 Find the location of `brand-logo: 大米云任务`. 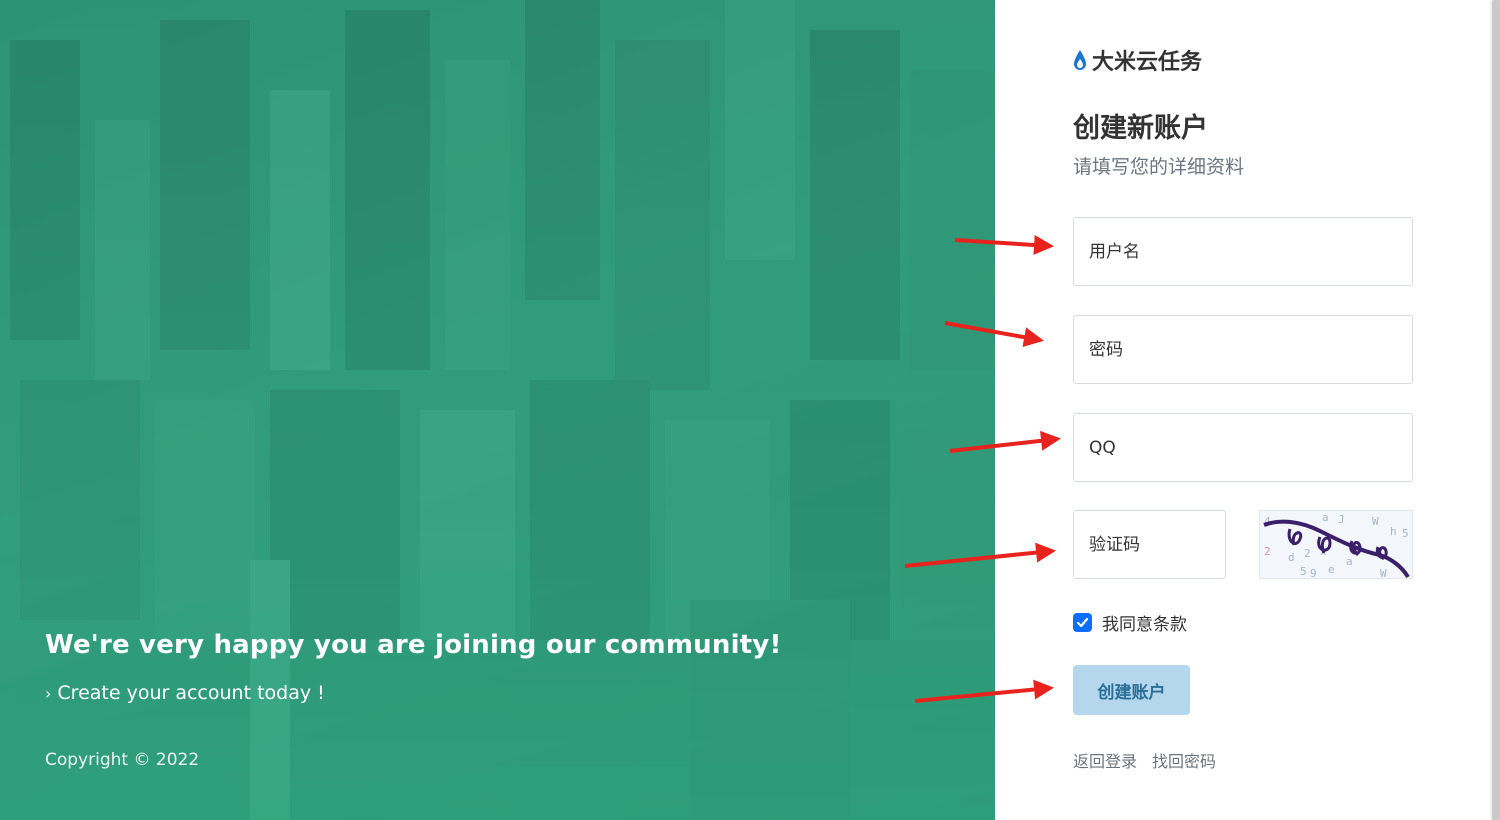

brand-logo: 大米云任务 is located at coordinates (1137, 60).